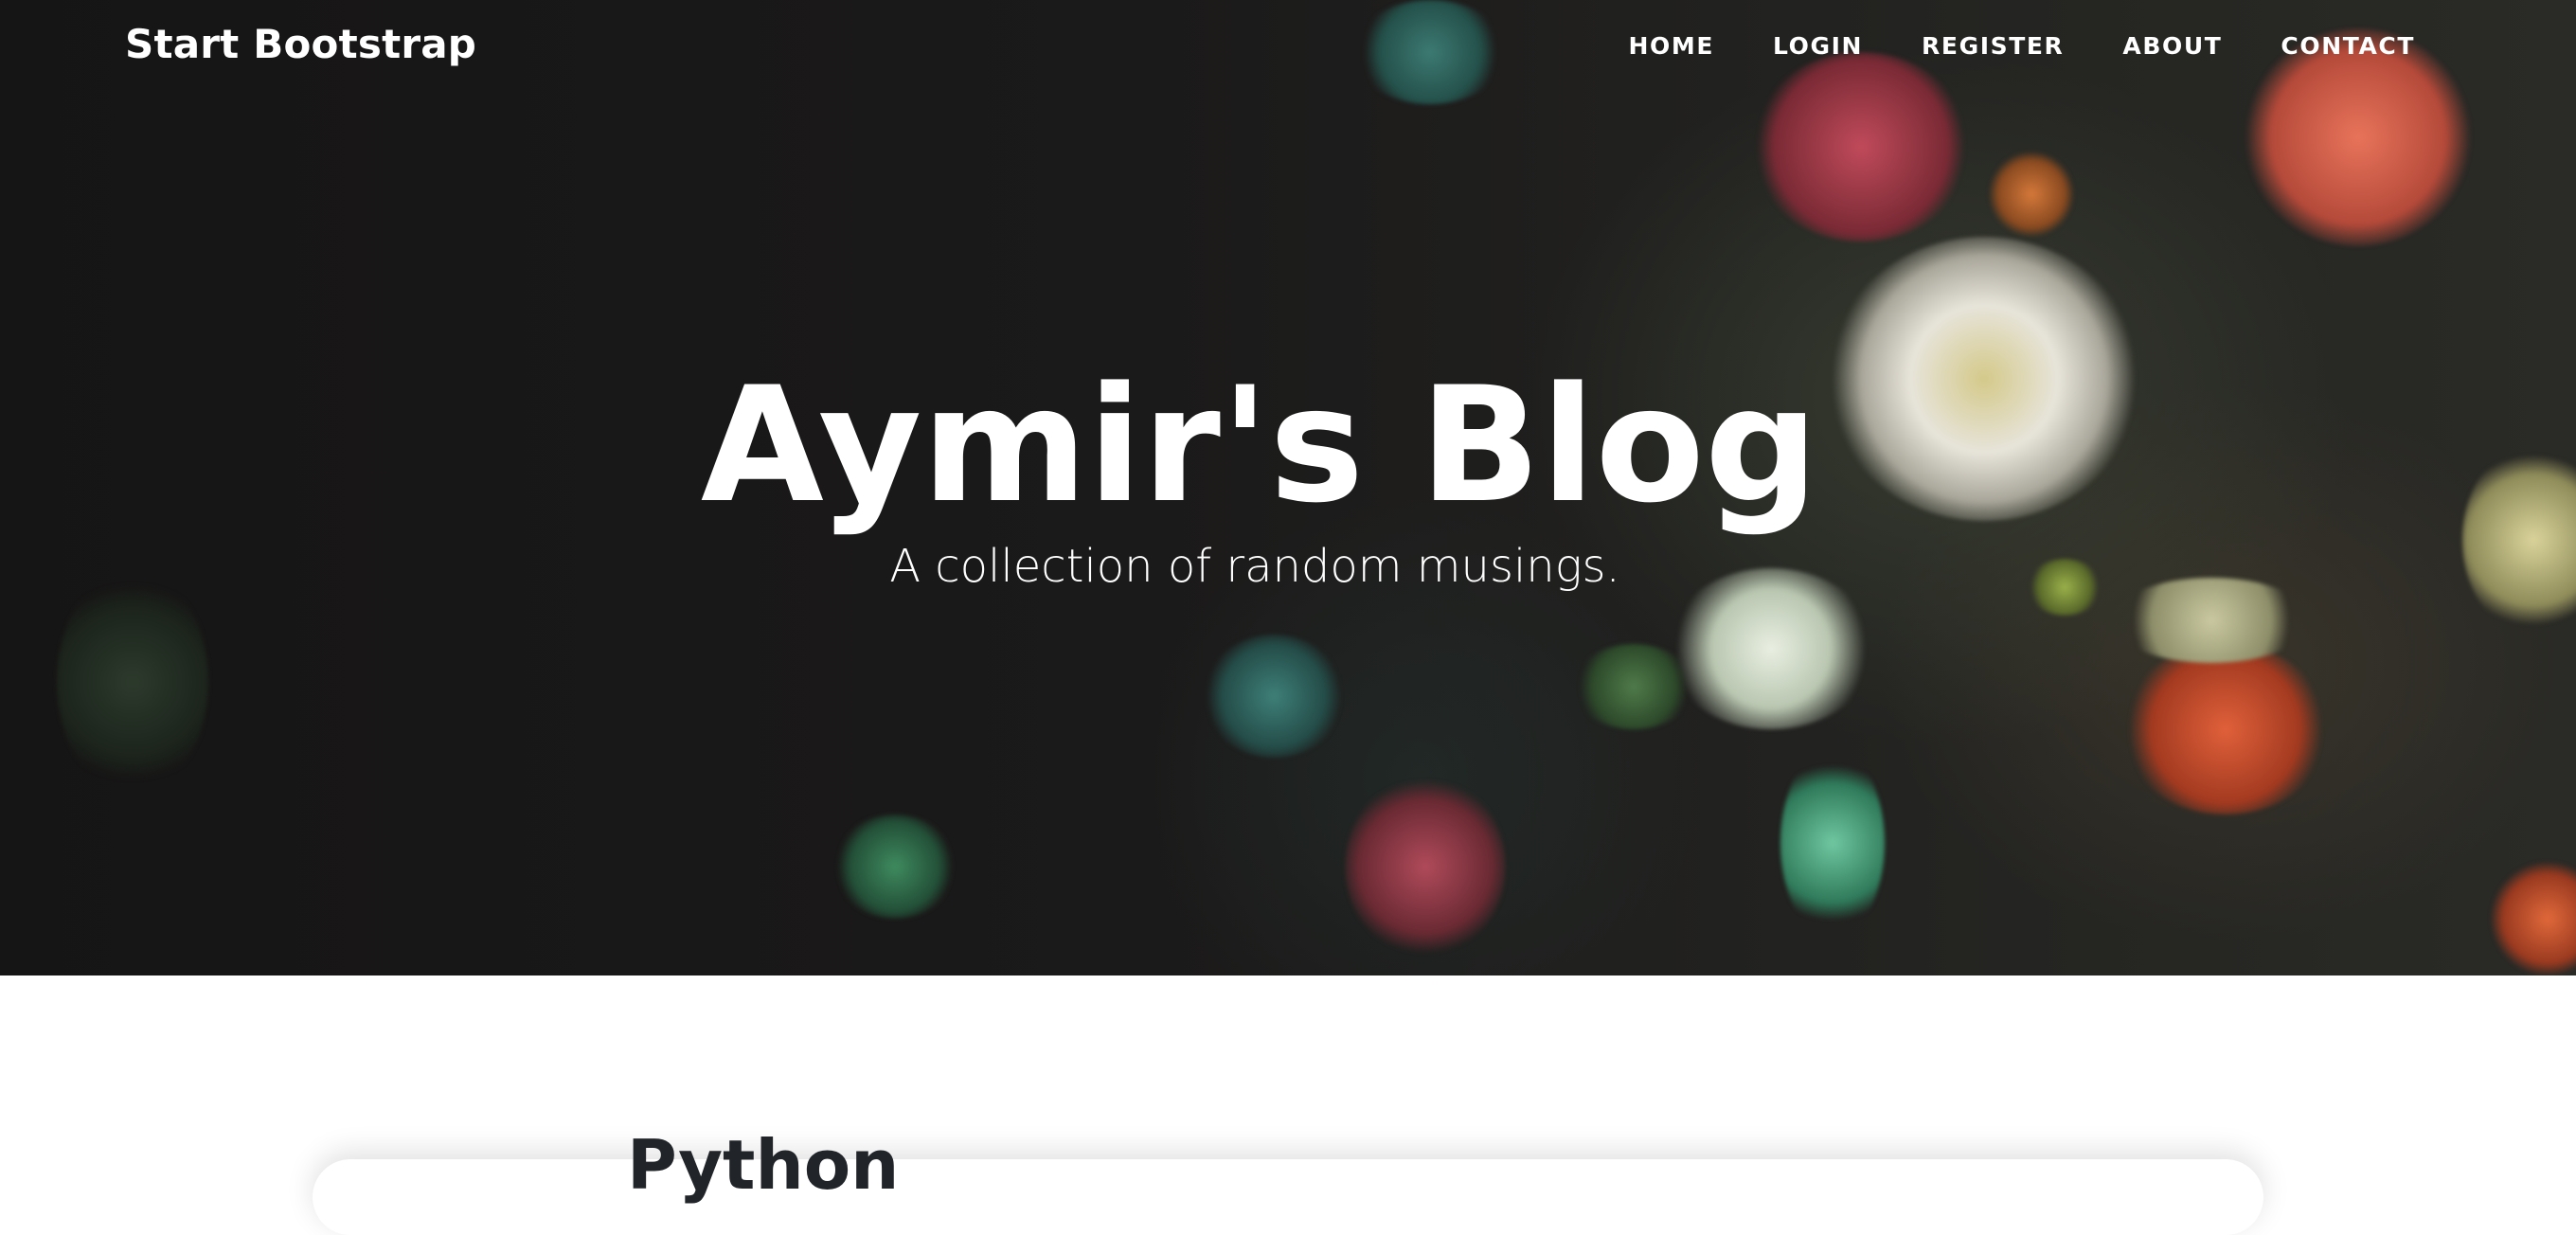  Describe the element at coordinates (2172, 46) in the screenshot. I see `nav-link-about: ABOUT` at that location.